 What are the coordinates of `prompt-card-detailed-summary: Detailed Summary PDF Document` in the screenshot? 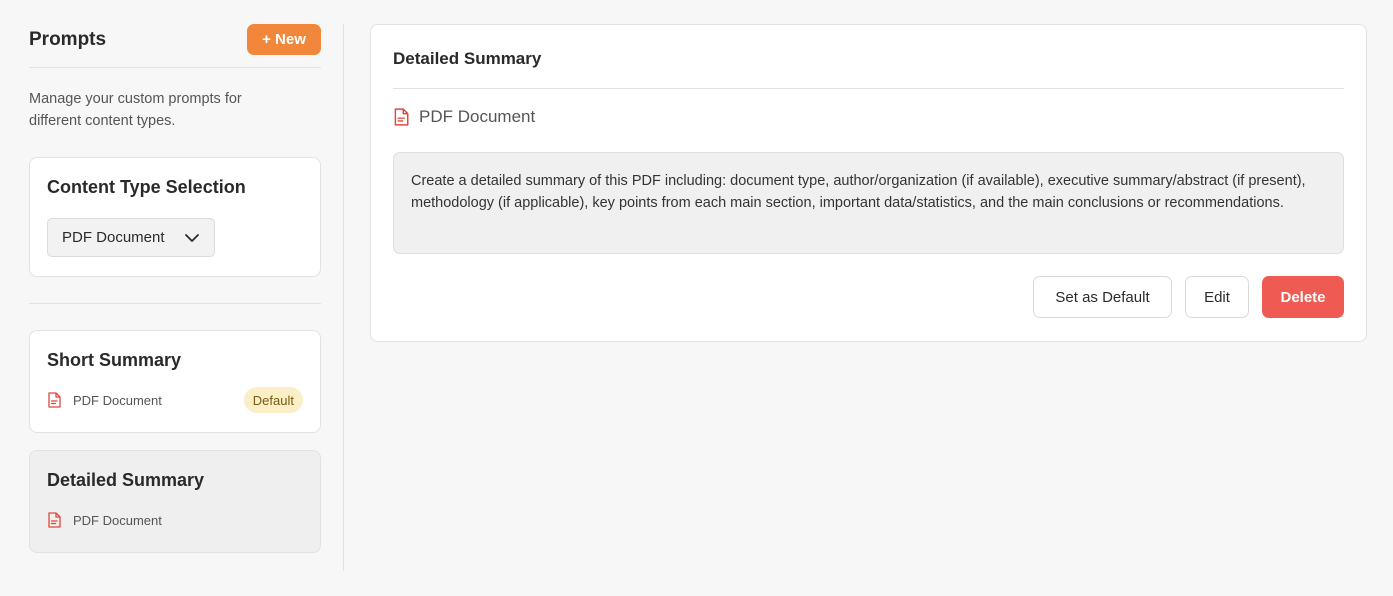 It's located at (175, 501).